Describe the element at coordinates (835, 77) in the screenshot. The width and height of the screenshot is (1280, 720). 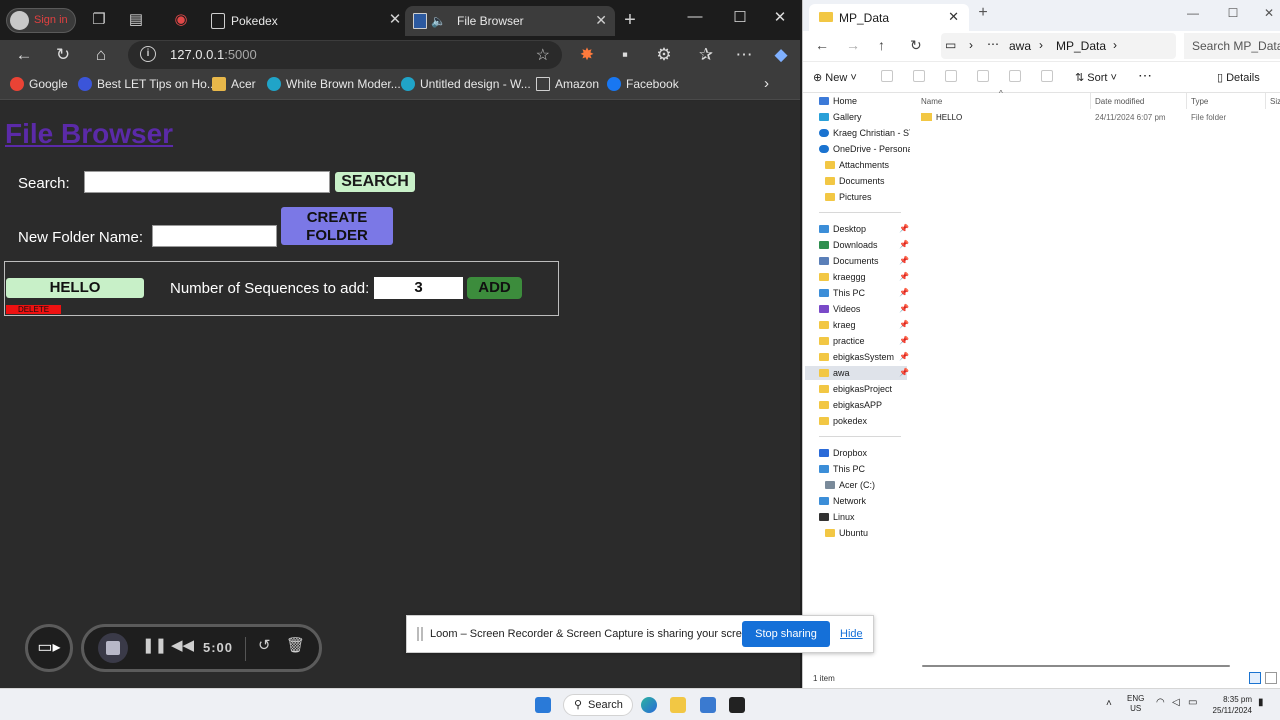
I see `new-button: ⊕ New ˅` at that location.